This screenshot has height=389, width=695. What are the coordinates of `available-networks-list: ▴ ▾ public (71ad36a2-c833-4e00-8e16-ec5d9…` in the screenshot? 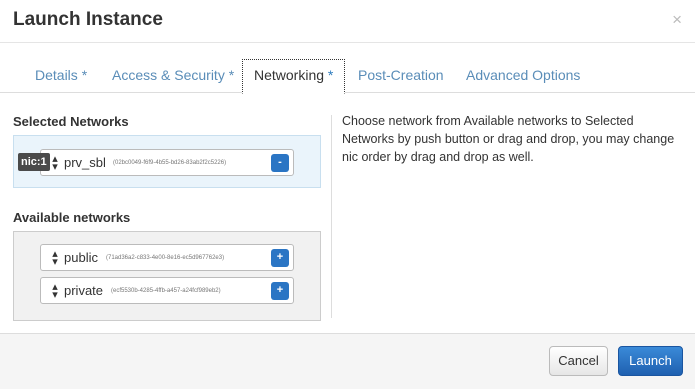 It's located at (167, 276).